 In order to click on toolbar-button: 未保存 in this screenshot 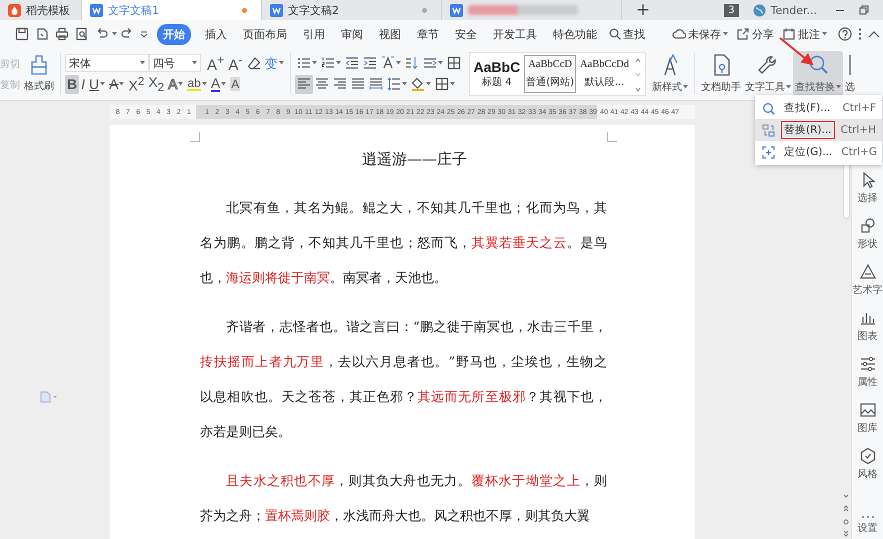, I will do `click(700, 34)`.